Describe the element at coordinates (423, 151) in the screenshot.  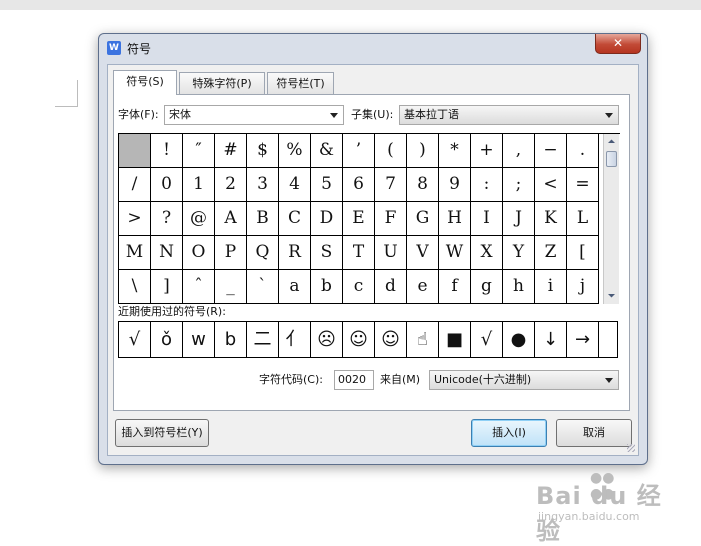
I see `symbol-cell: )` at that location.